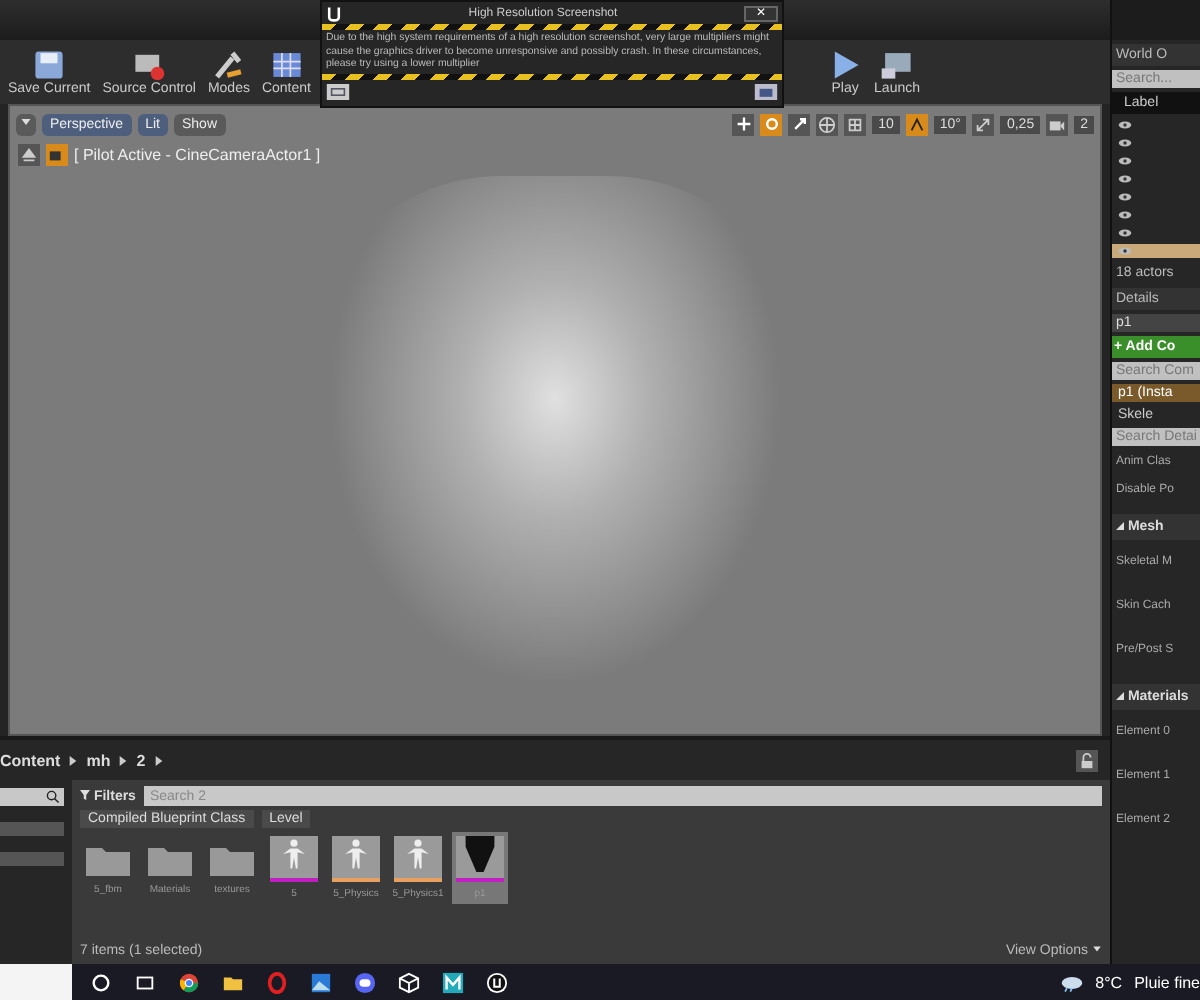 This screenshot has height=1000, width=1200. I want to click on breadcrumb: 2, so click(141, 760).